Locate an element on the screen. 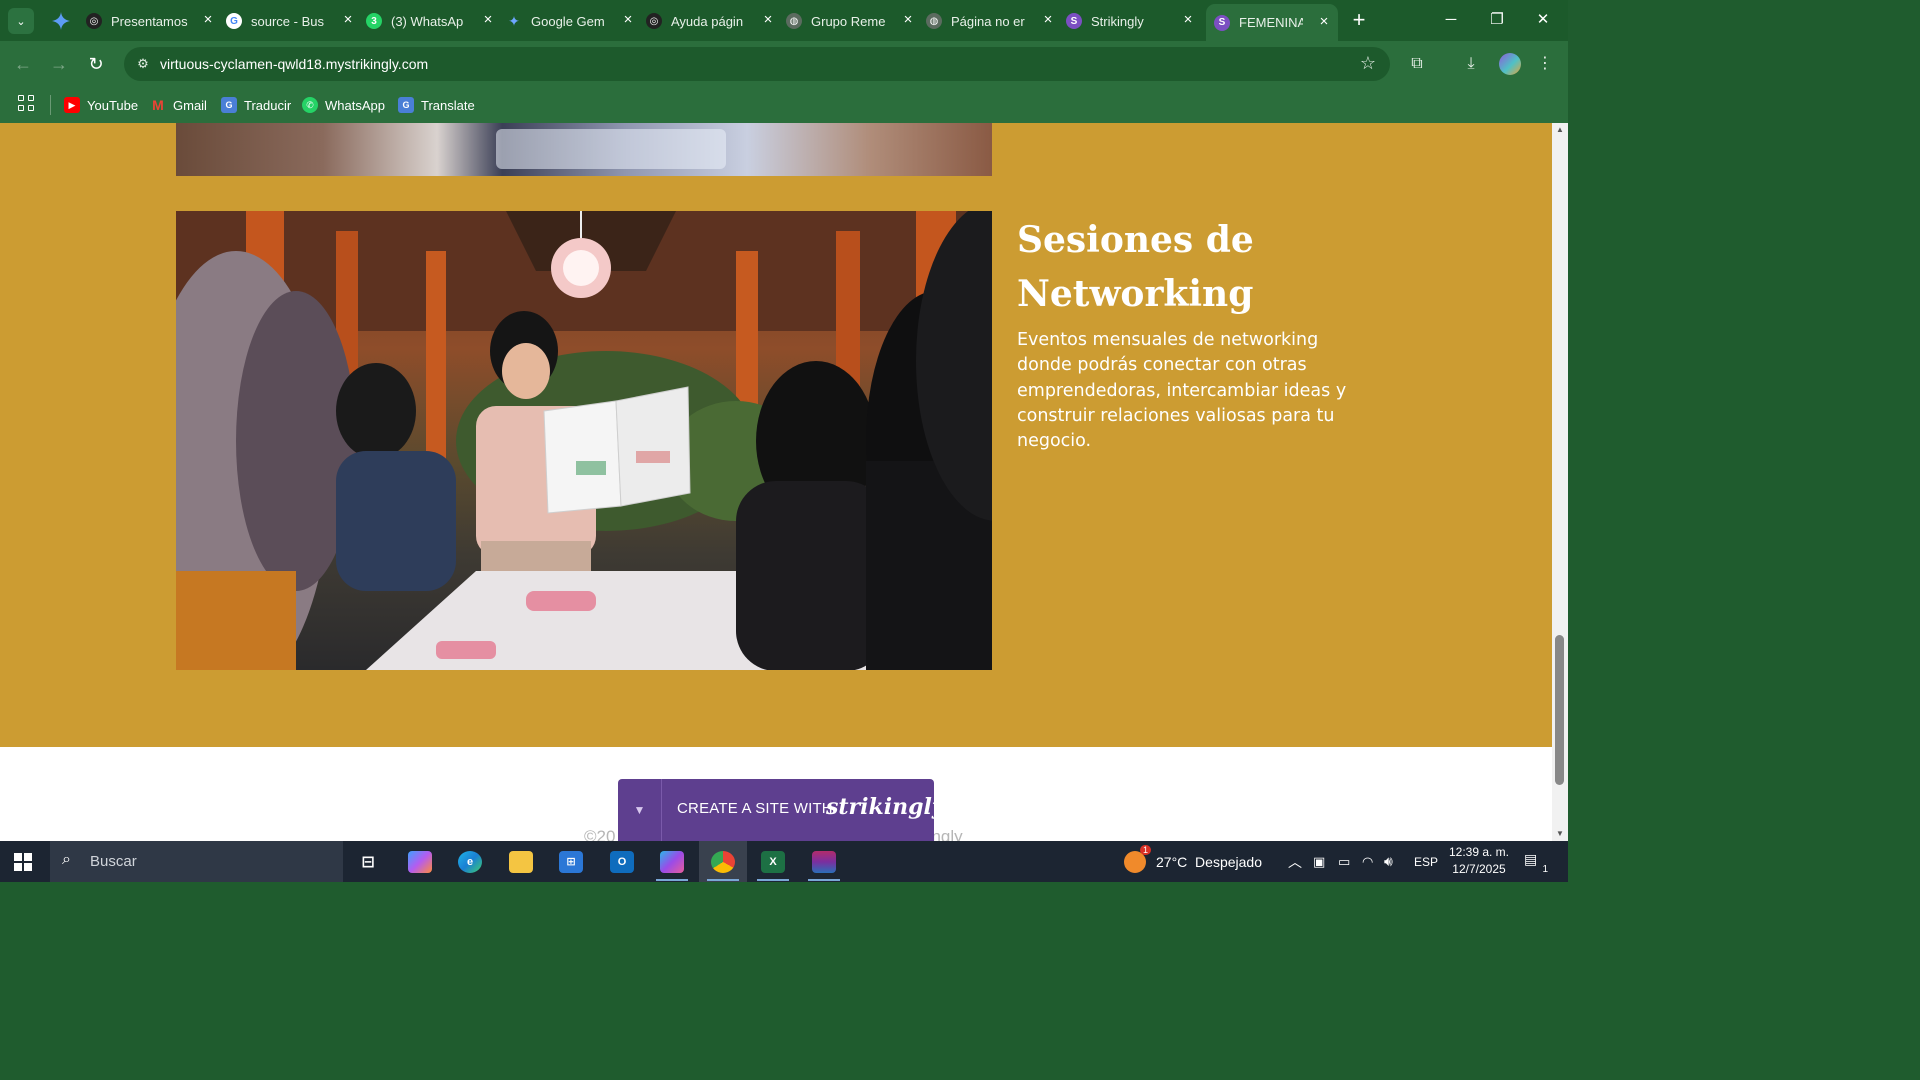 Image resolution: width=1920 pixels, height=1080 pixels. menu-icon: ⋮ is located at coordinates (1545, 64).